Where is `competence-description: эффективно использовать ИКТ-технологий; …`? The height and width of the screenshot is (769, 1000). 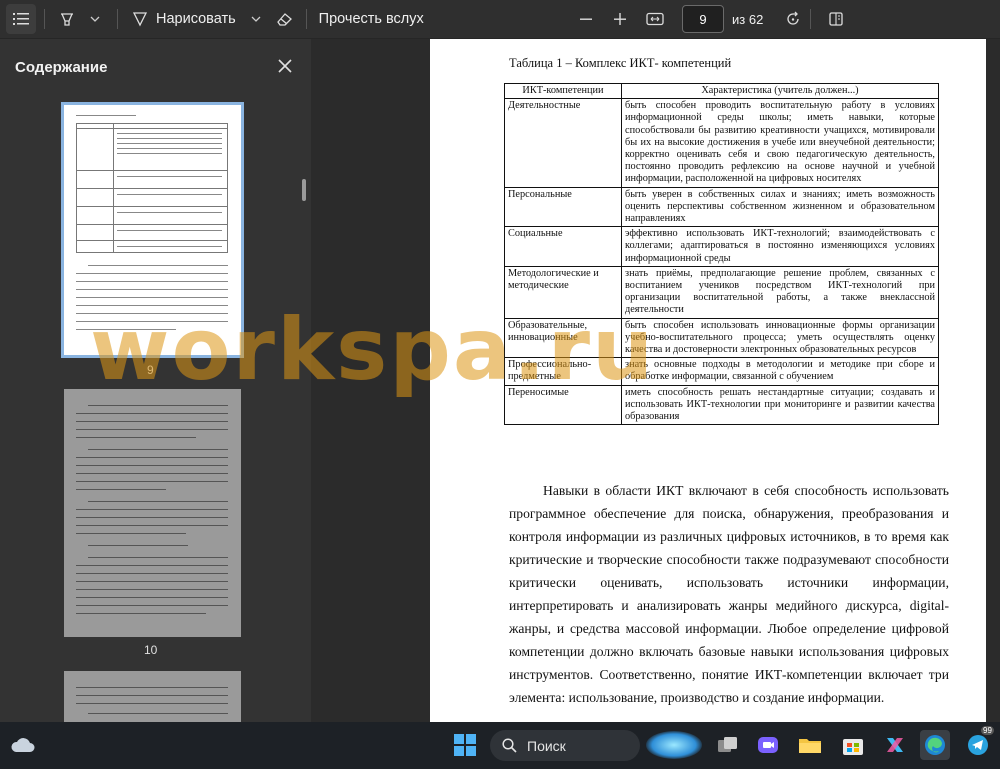 competence-description: эффективно использовать ИКТ-технологий; … is located at coordinates (780, 246).